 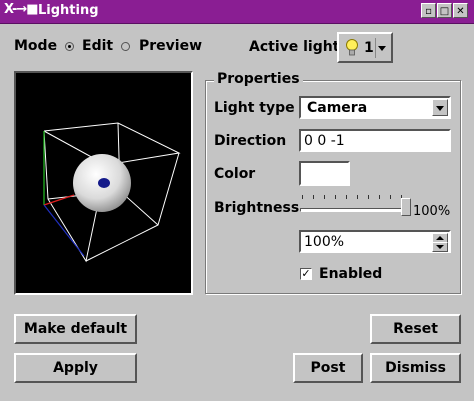 I want to click on preview-canvas, so click(x=112, y=192).